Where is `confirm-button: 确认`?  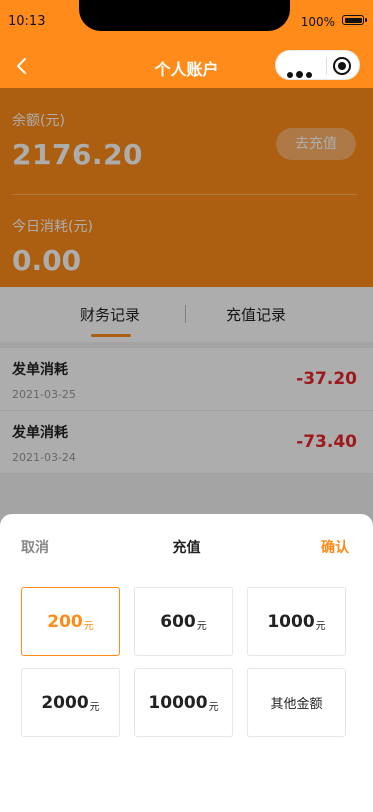 confirm-button: 确认 is located at coordinates (335, 547).